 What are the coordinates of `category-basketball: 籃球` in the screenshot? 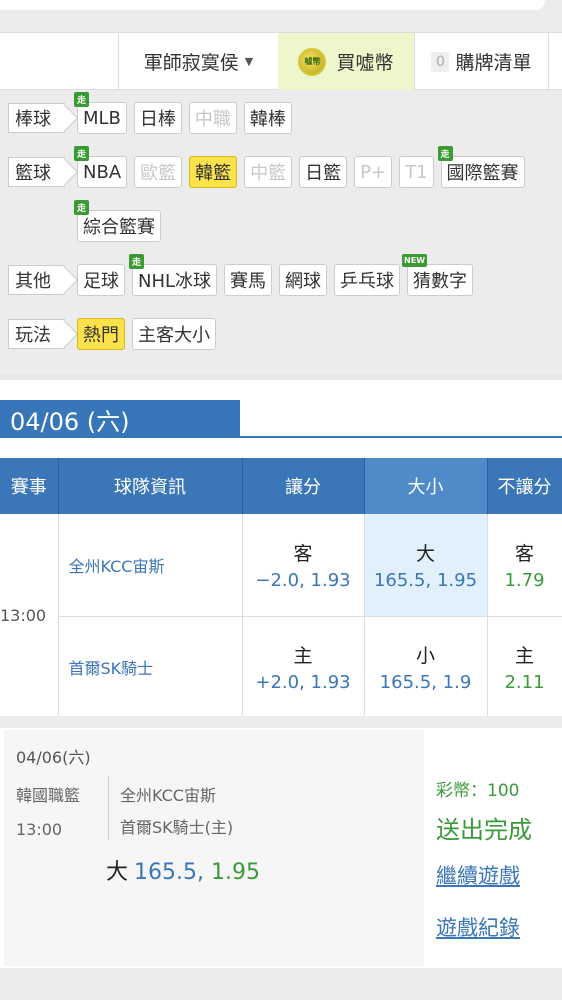 It's located at (36, 172).